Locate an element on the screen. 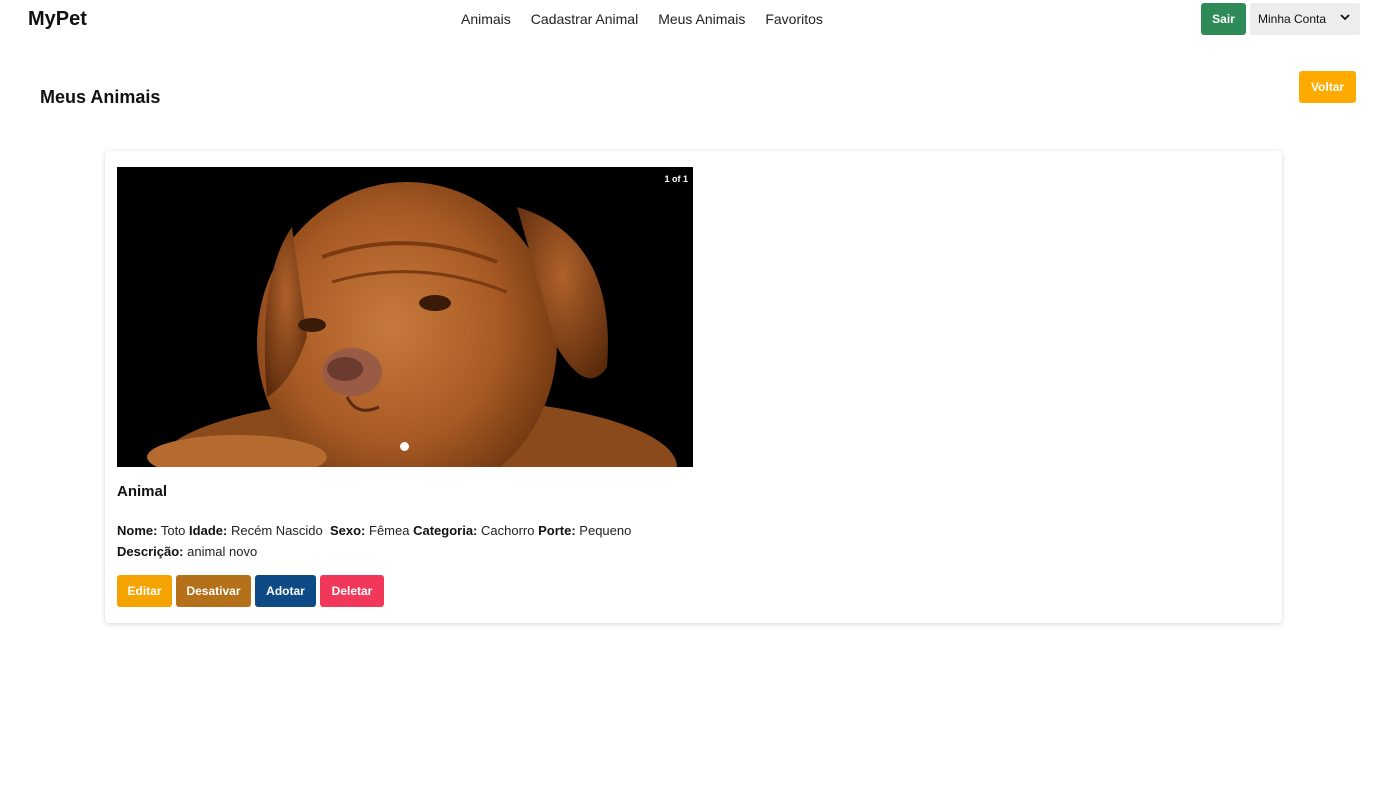 This screenshot has height=798, width=1375. nome-label: Nome: is located at coordinates (137, 530).